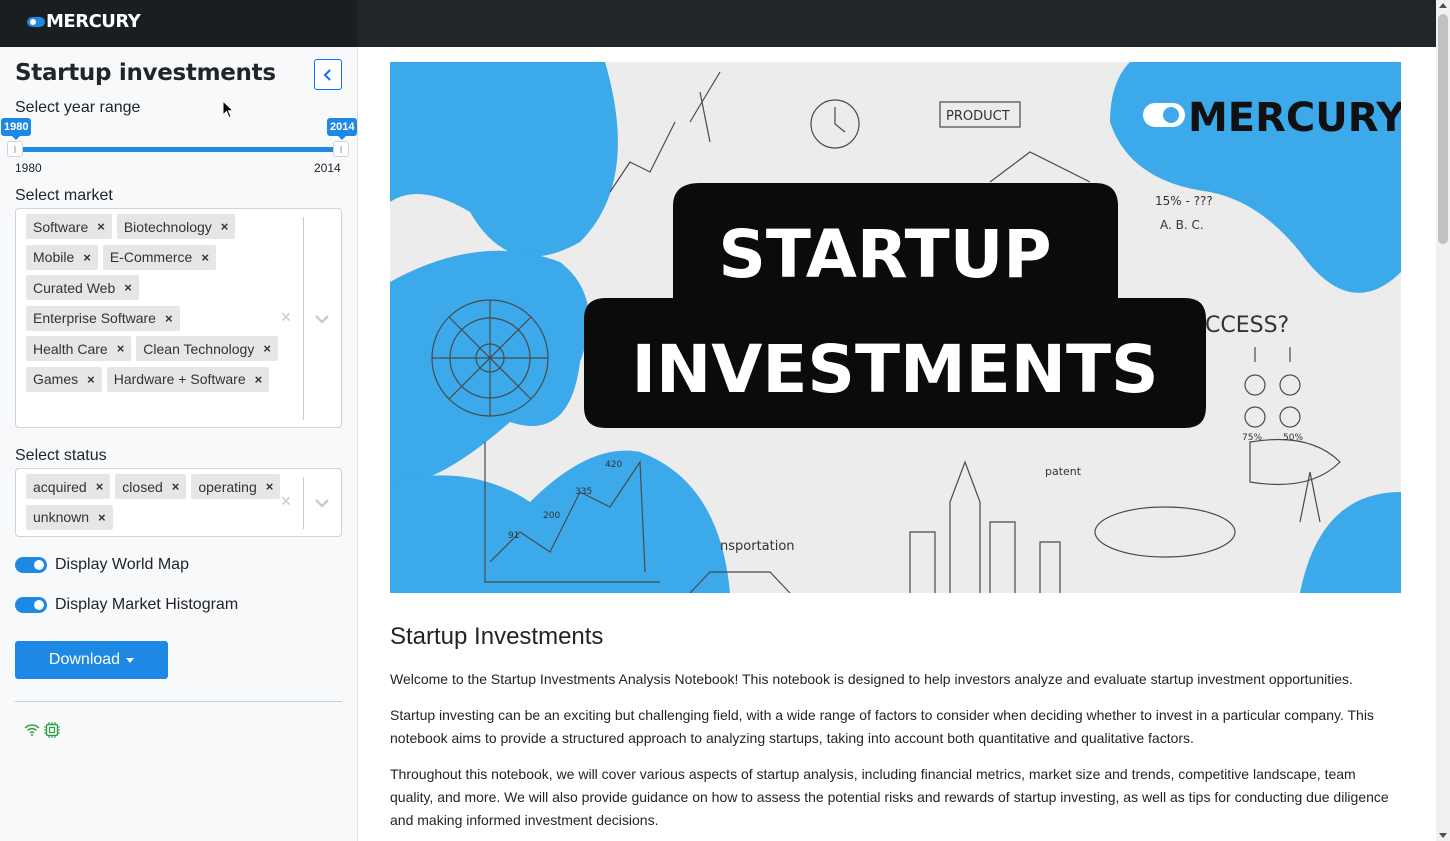  What do you see at coordinates (122, 564) in the screenshot?
I see `world-map-toggle-label: Display World Map` at bounding box center [122, 564].